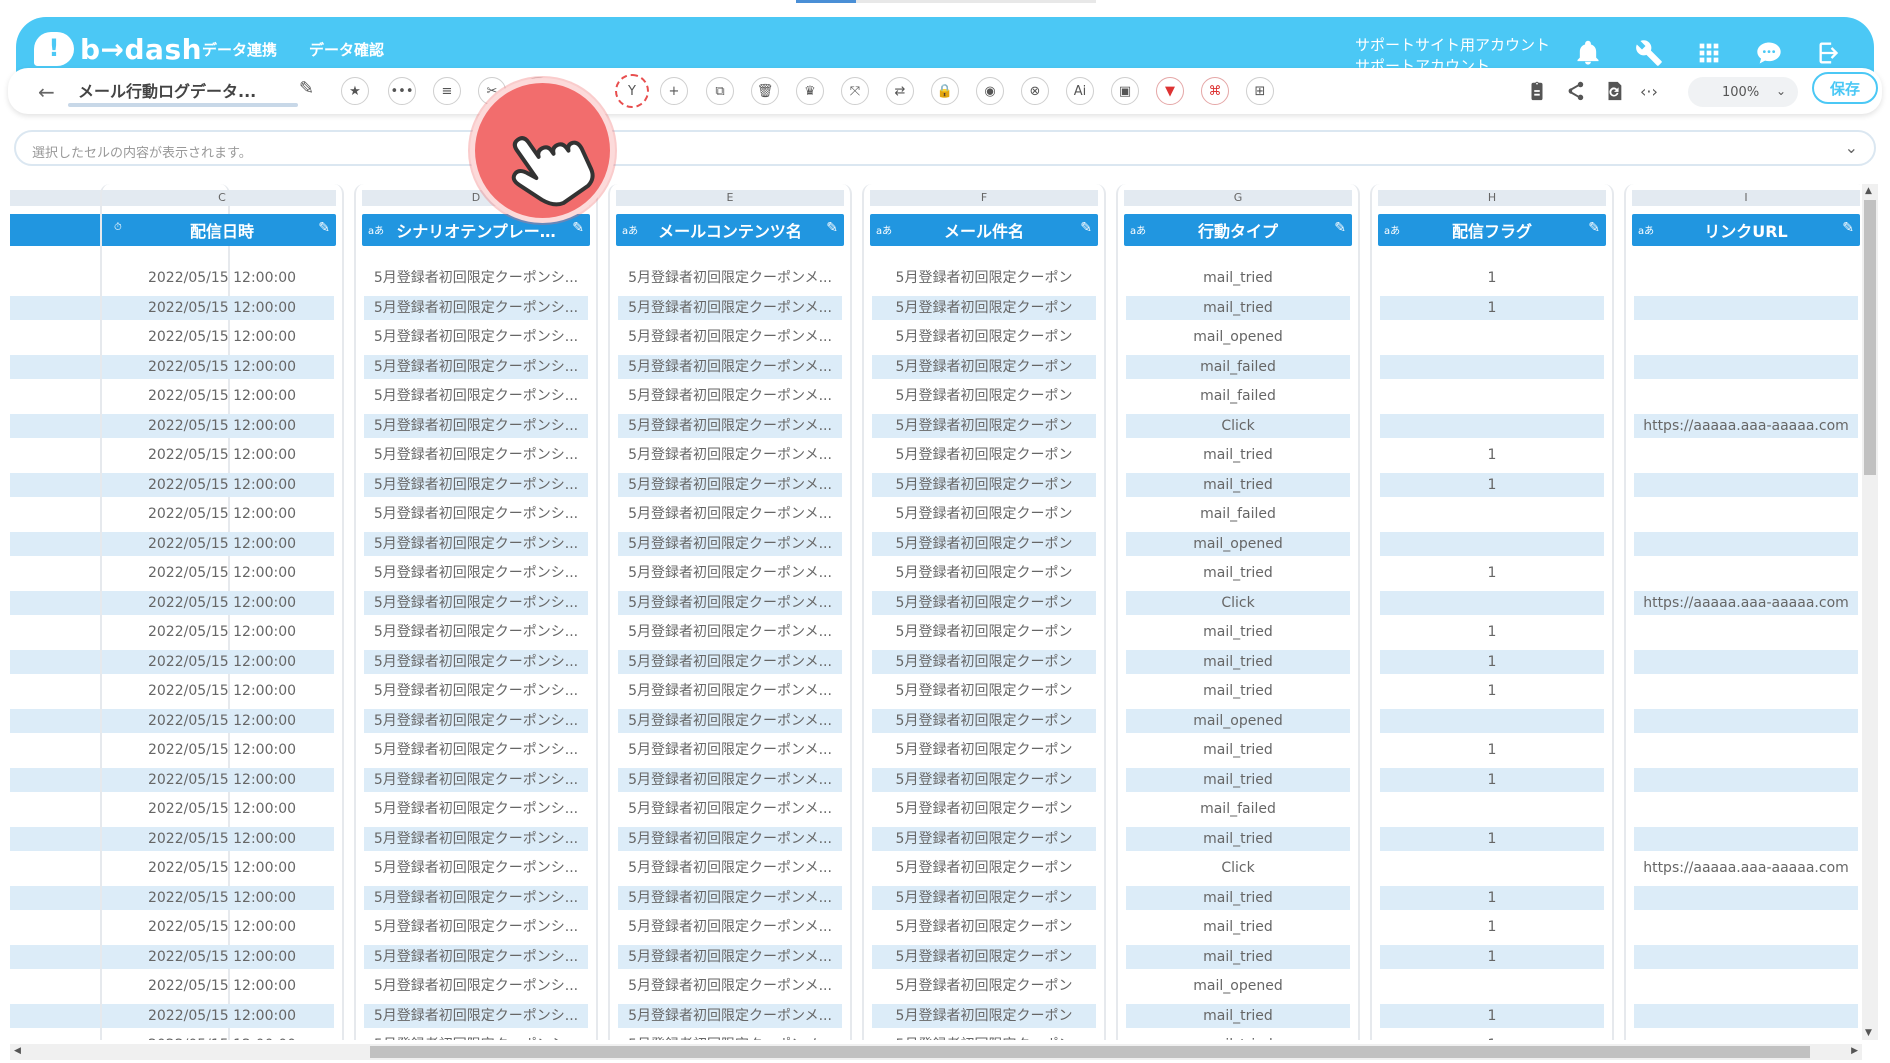  I want to click on nav-data-check: データ確認, so click(346, 49).